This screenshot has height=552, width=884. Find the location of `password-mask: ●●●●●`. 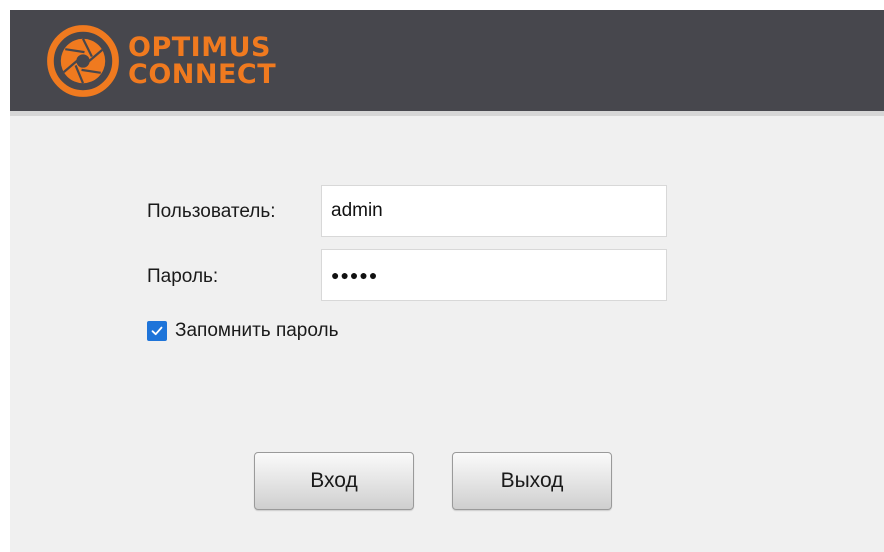

password-mask: ●●●●● is located at coordinates (355, 275).